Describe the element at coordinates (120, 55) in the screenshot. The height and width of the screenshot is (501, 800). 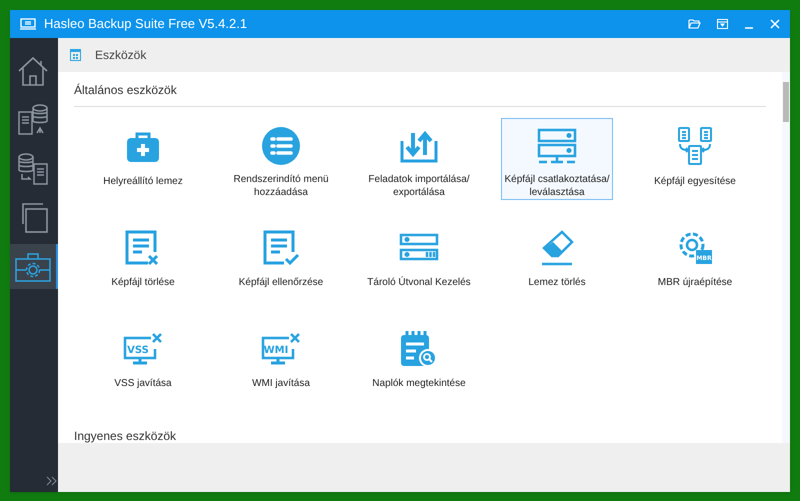
I see `header-title: Eszközök` at that location.